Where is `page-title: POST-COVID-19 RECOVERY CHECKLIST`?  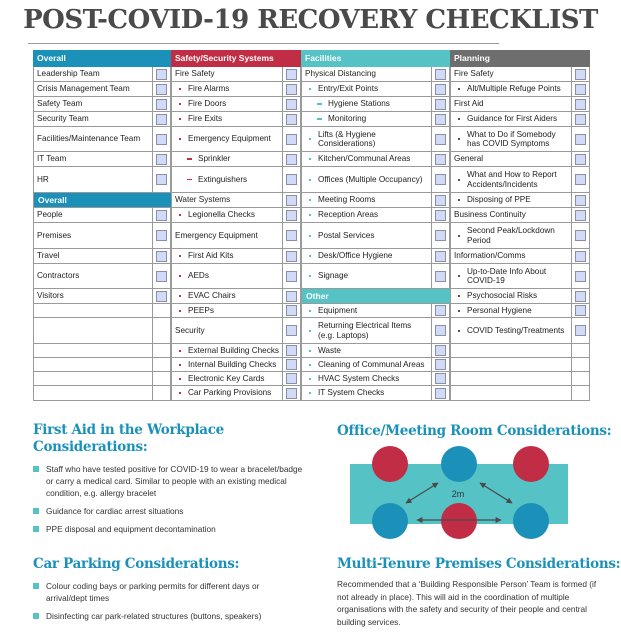 page-title: POST-COVID-19 RECOVERY CHECKLIST is located at coordinates (310, 20).